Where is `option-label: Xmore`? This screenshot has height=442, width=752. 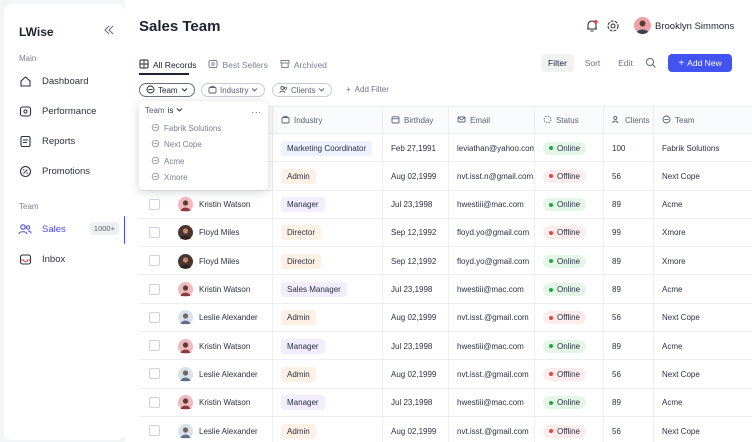
option-label: Xmore is located at coordinates (176, 177).